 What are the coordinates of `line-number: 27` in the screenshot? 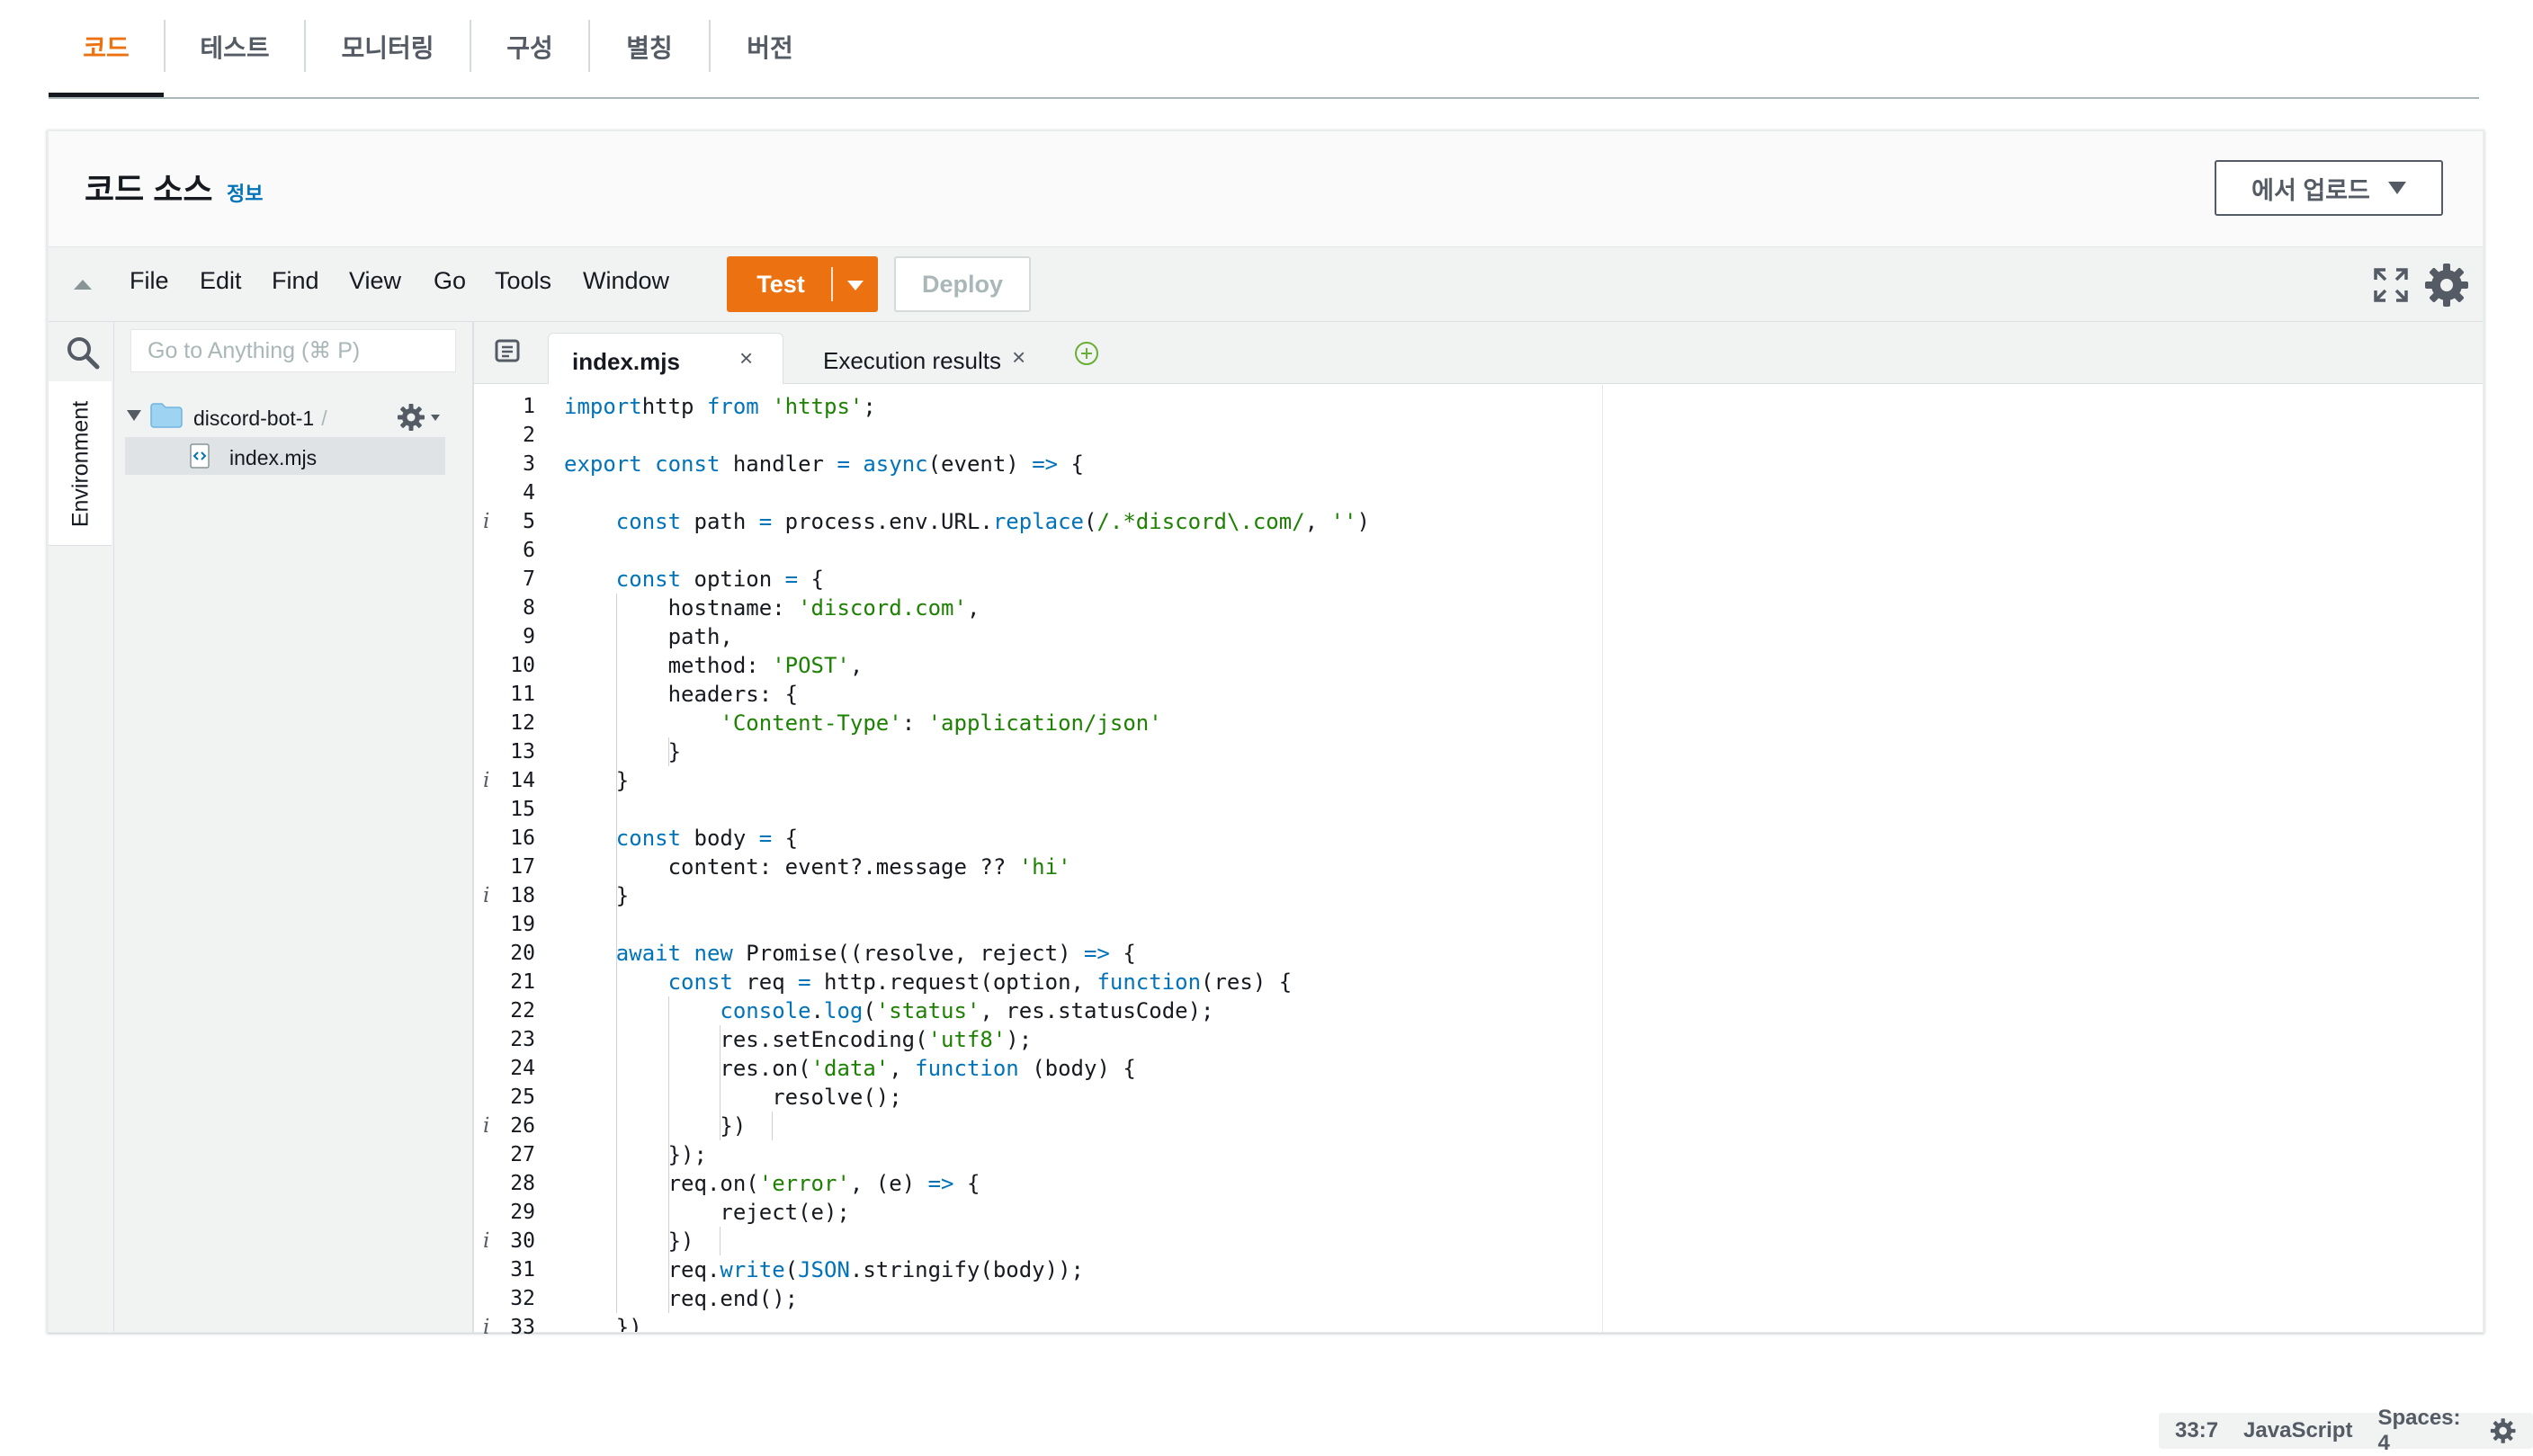 It's located at (522, 1154).